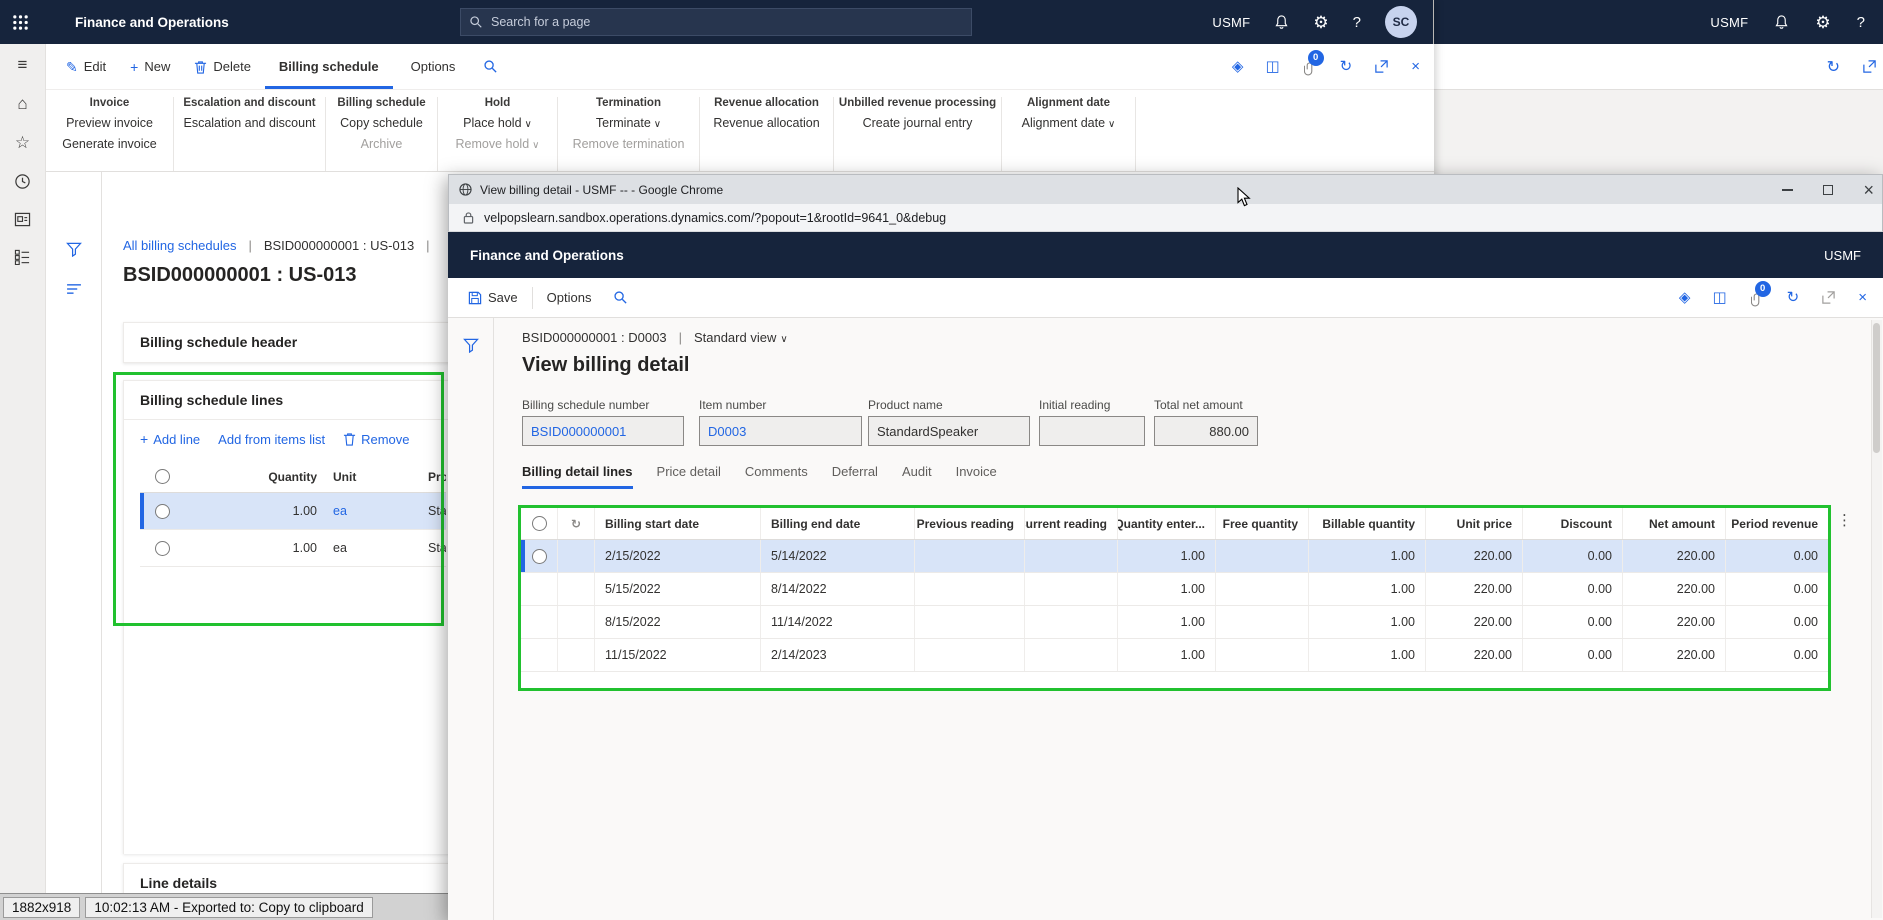 The height and width of the screenshot is (920, 1883). I want to click on cell: 2/15/2022, so click(678, 556).